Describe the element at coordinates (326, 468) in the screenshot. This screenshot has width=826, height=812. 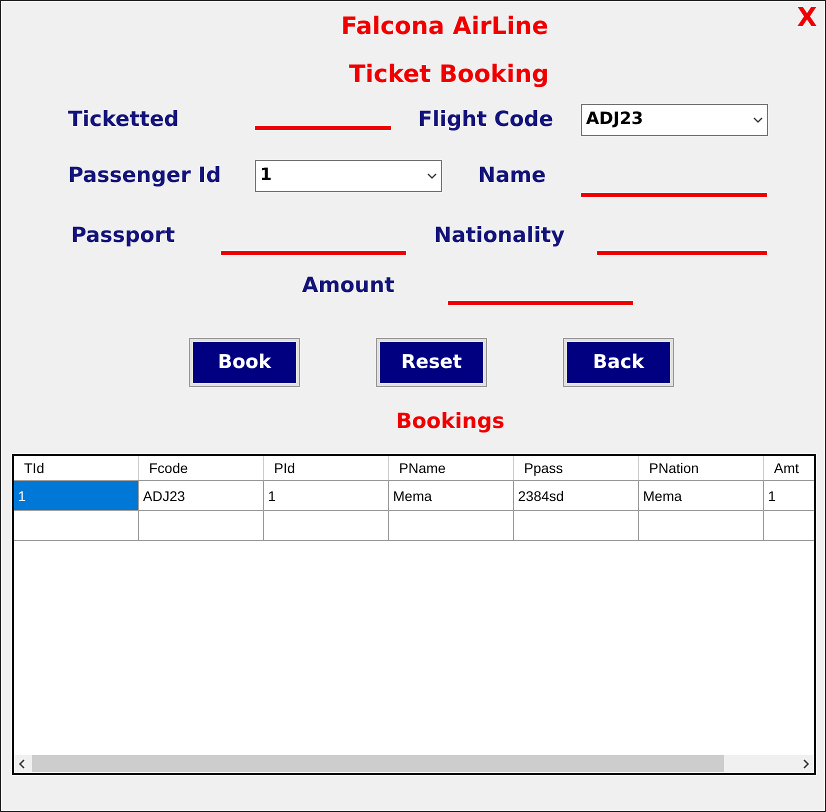
I see `column-header: PId` at that location.